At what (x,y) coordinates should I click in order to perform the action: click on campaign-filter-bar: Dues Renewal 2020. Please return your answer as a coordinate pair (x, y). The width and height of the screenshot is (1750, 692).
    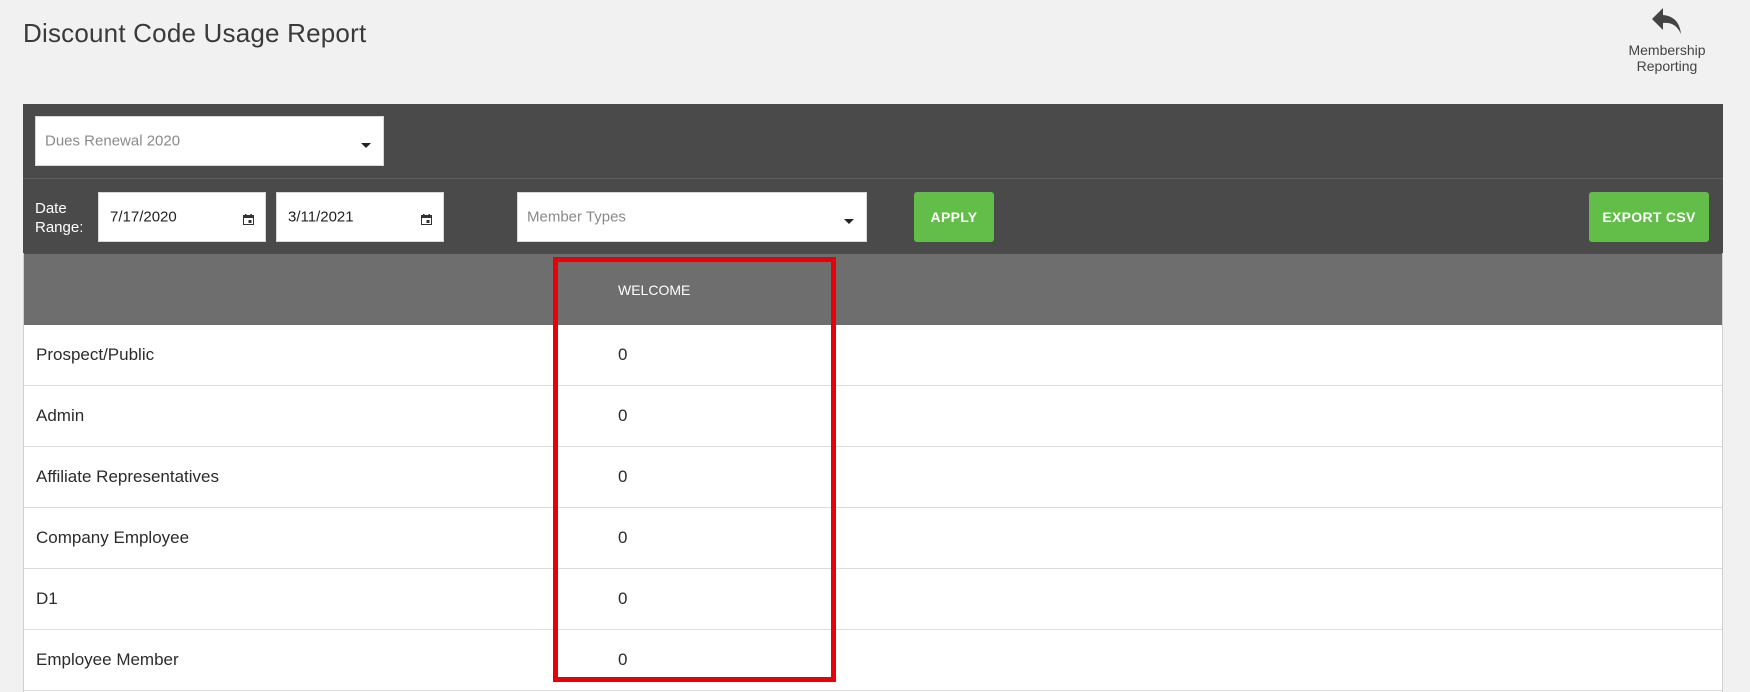
    Looking at the image, I should click on (873, 141).